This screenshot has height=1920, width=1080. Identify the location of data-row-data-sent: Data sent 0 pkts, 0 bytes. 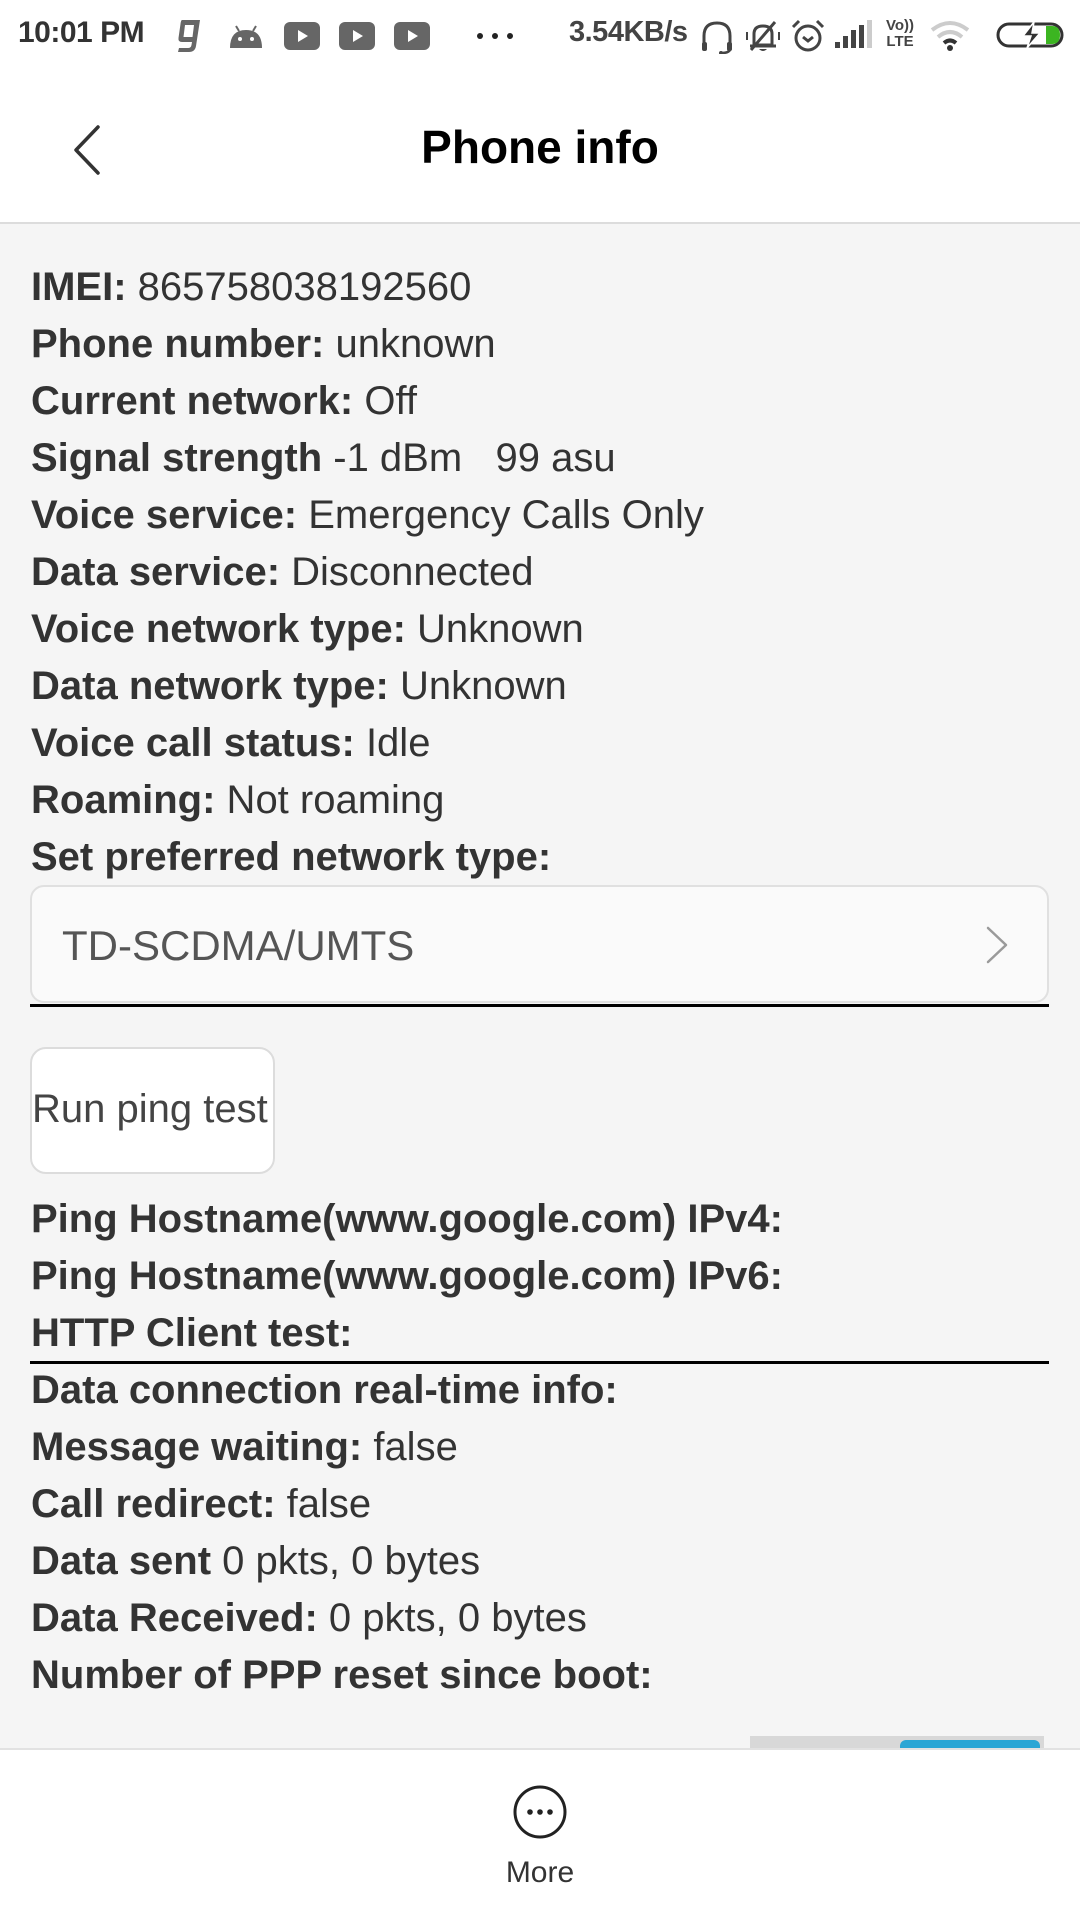
(255, 1561).